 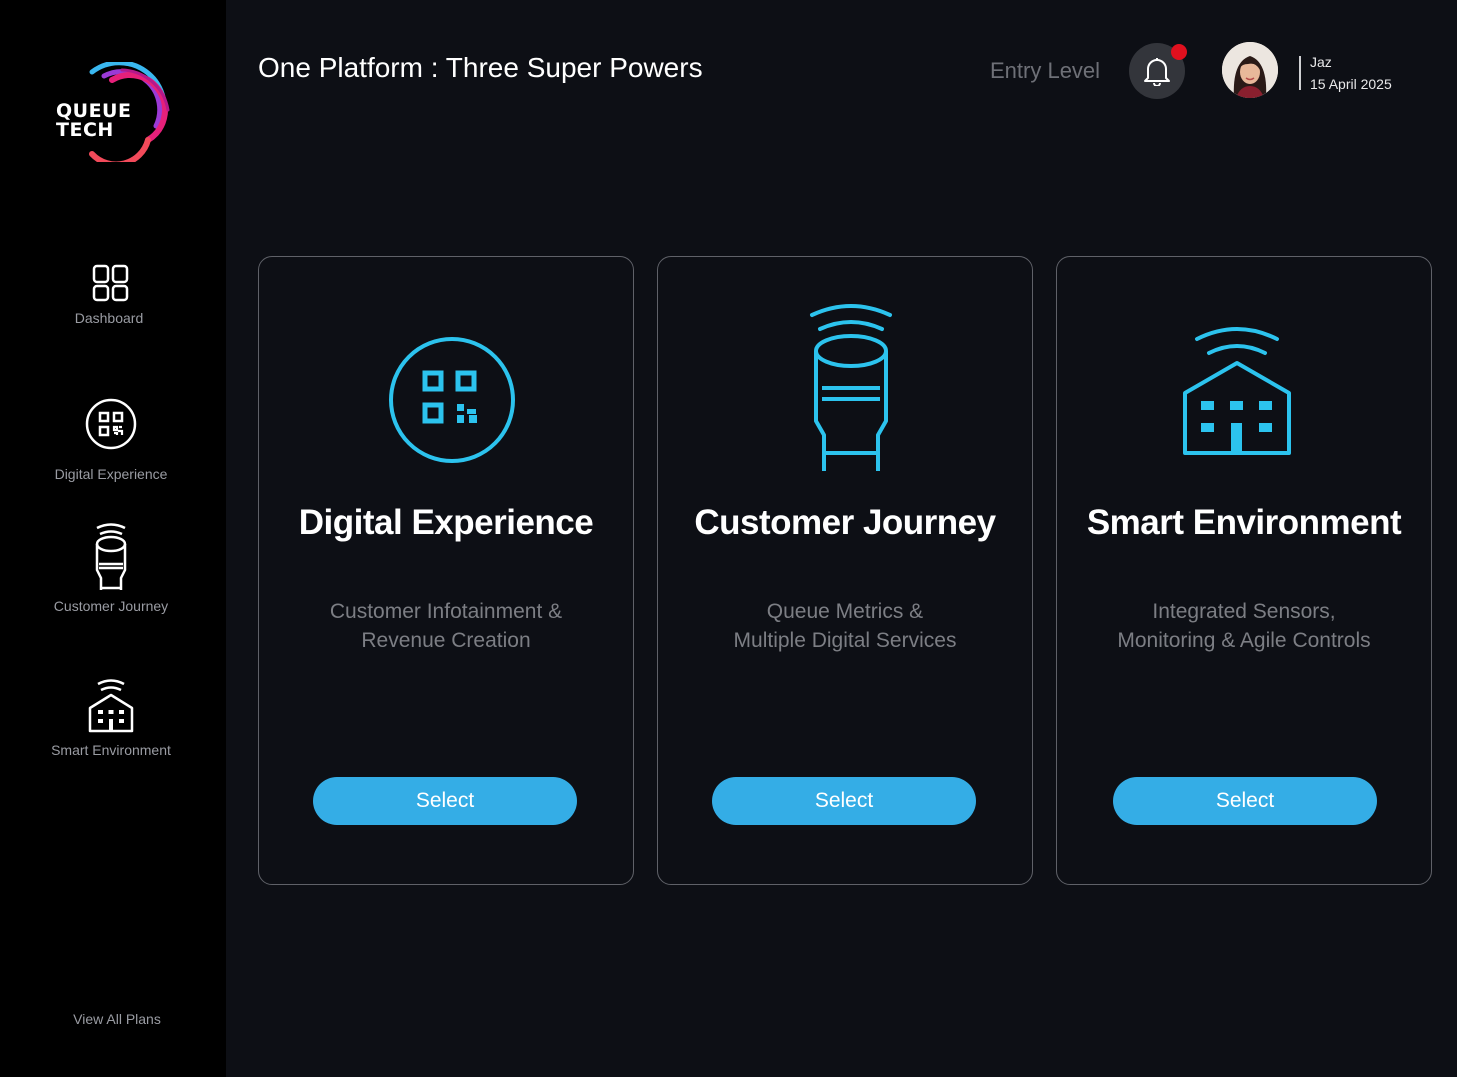 What do you see at coordinates (85, 130) in the screenshot?
I see `logo-line2: TECH` at bounding box center [85, 130].